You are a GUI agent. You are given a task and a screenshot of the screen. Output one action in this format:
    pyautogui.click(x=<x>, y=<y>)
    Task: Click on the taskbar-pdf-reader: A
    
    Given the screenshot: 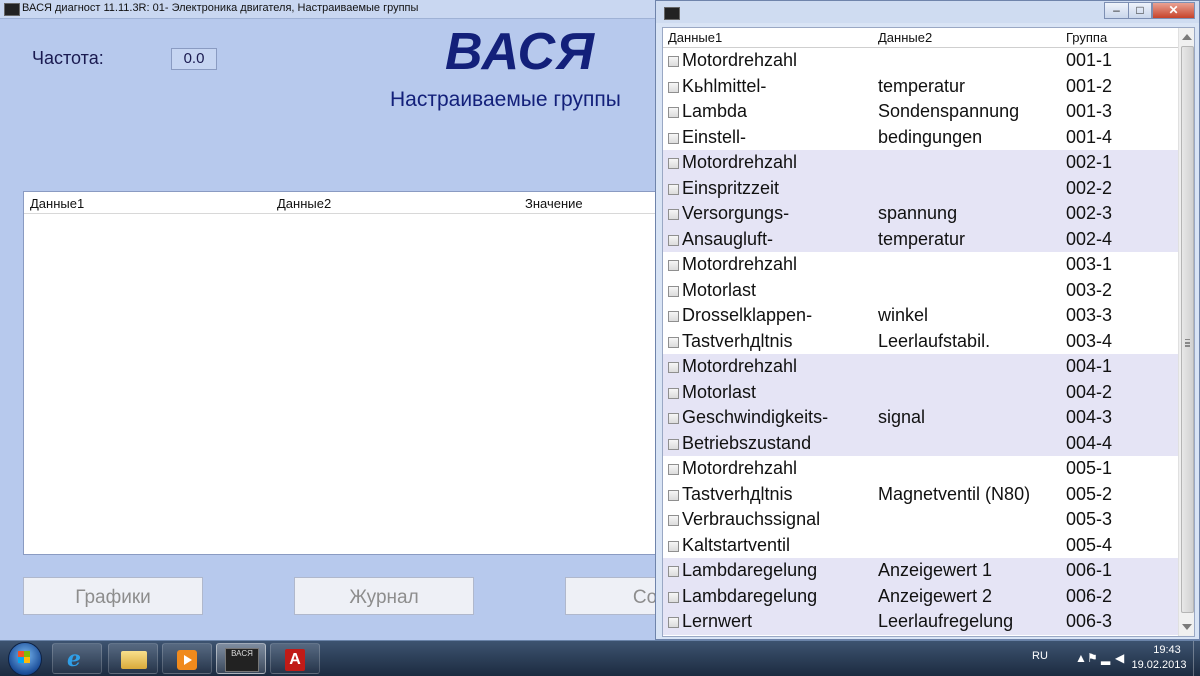 What is the action you would take?
    pyautogui.click(x=295, y=658)
    